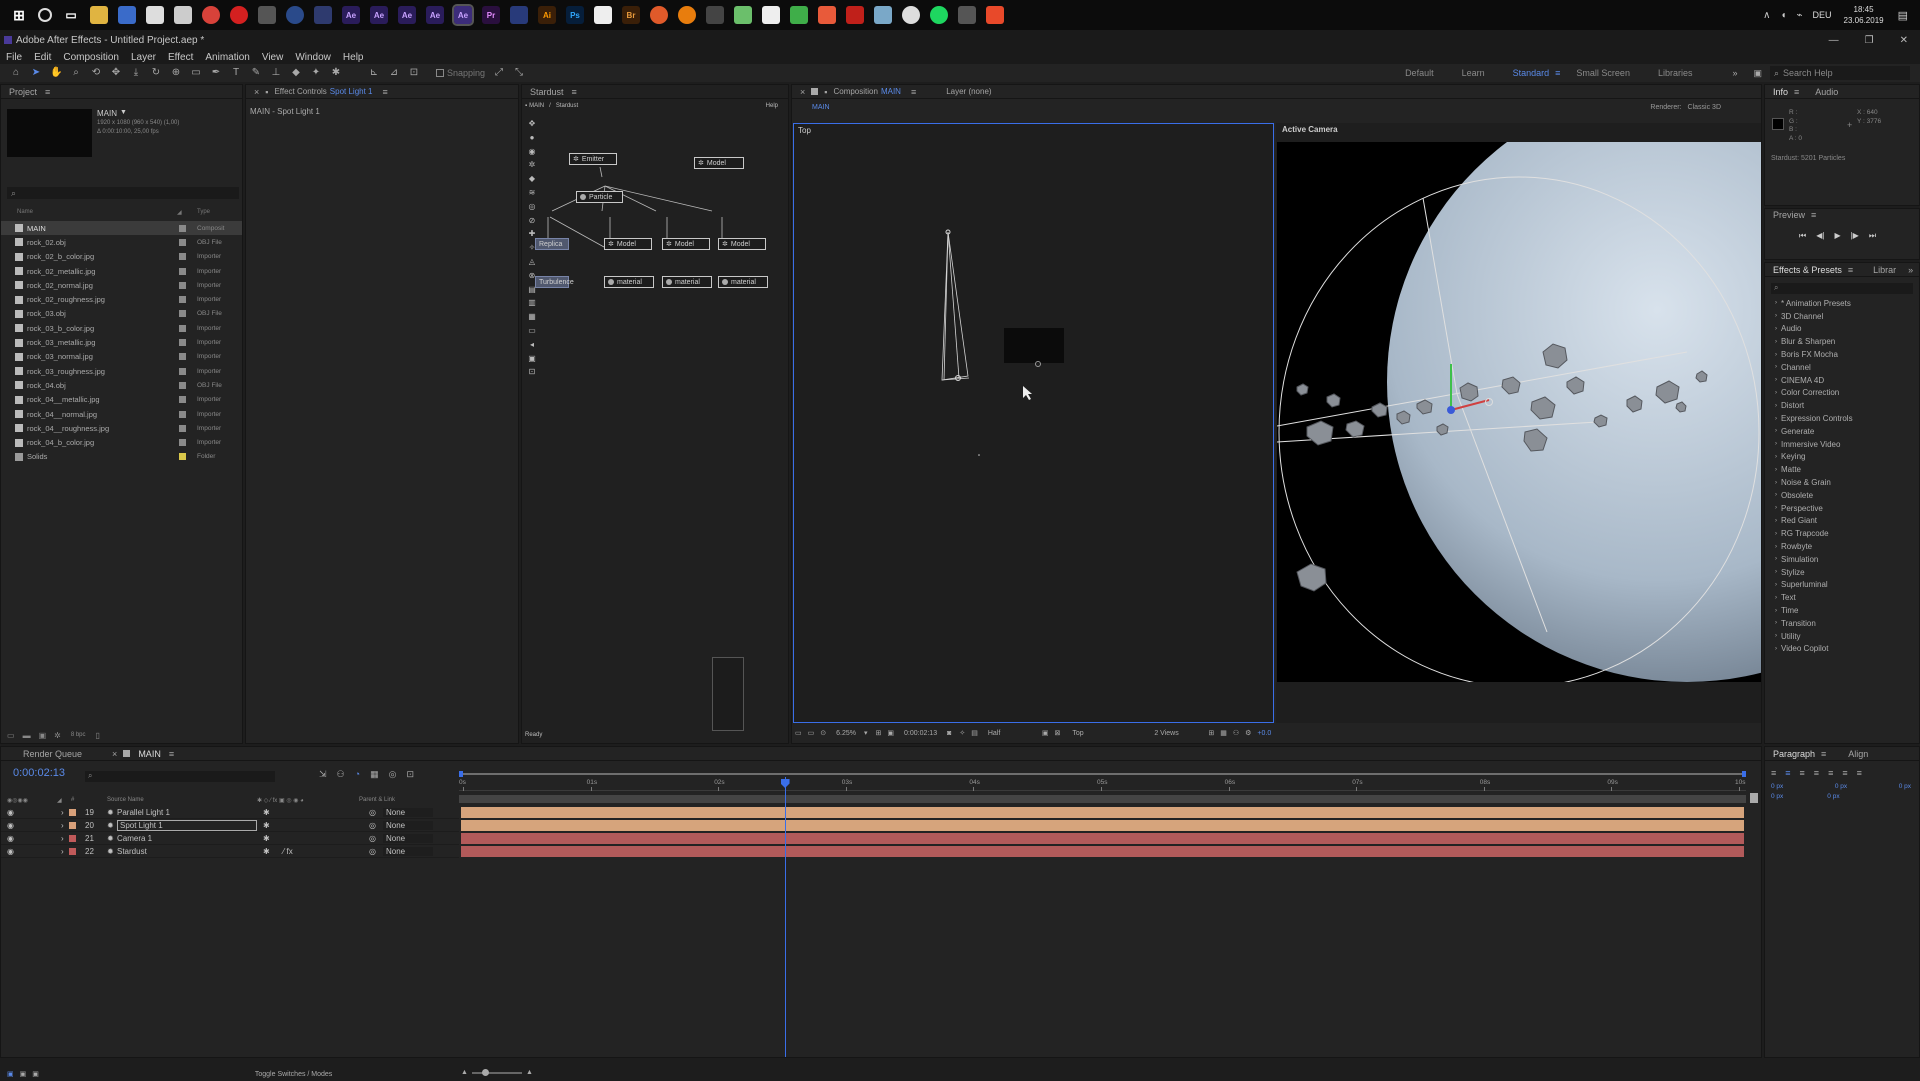  I want to click on layer-row: ◉ › 21 ✹ Camera 1 ✱ ◎ None, so click(230, 838).